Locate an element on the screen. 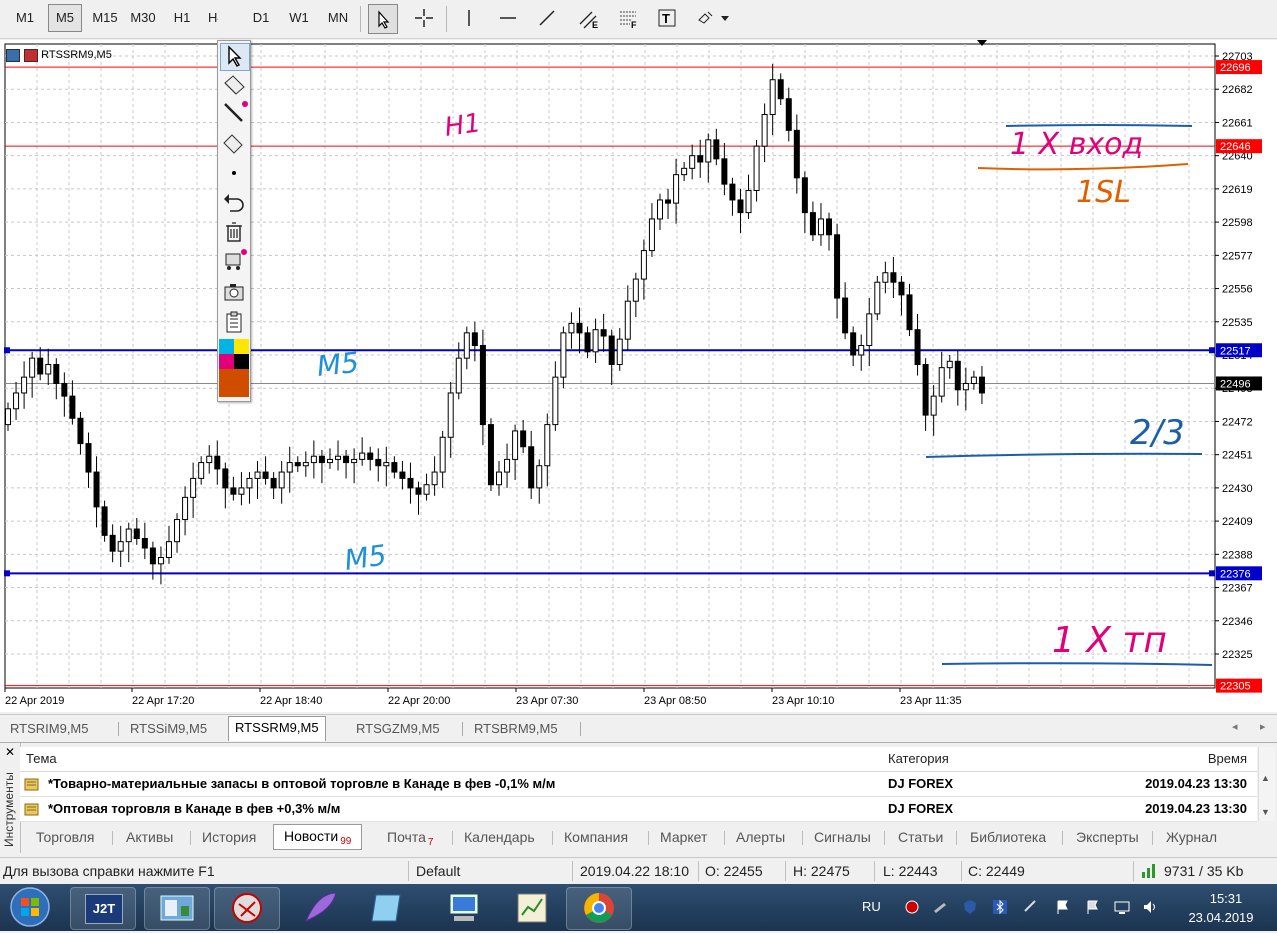 The height and width of the screenshot is (933, 1277). fibonacci-tool-button: F is located at coordinates (628, 18).